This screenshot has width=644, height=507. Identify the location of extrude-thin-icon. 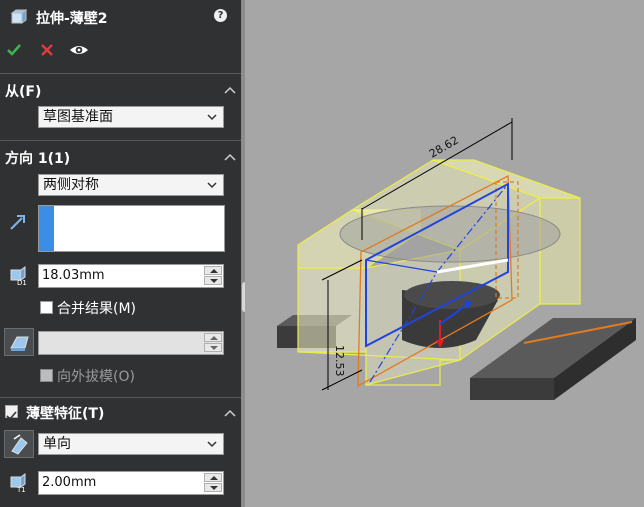
(18, 16).